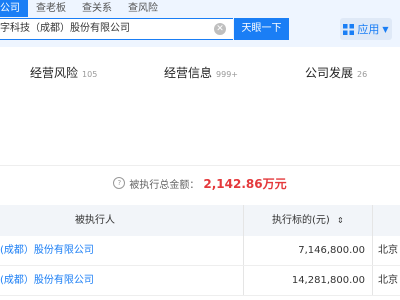 This screenshot has width=400, height=300. I want to click on table-header: 被执行人 执行标的(元) ⇕, so click(200, 220).